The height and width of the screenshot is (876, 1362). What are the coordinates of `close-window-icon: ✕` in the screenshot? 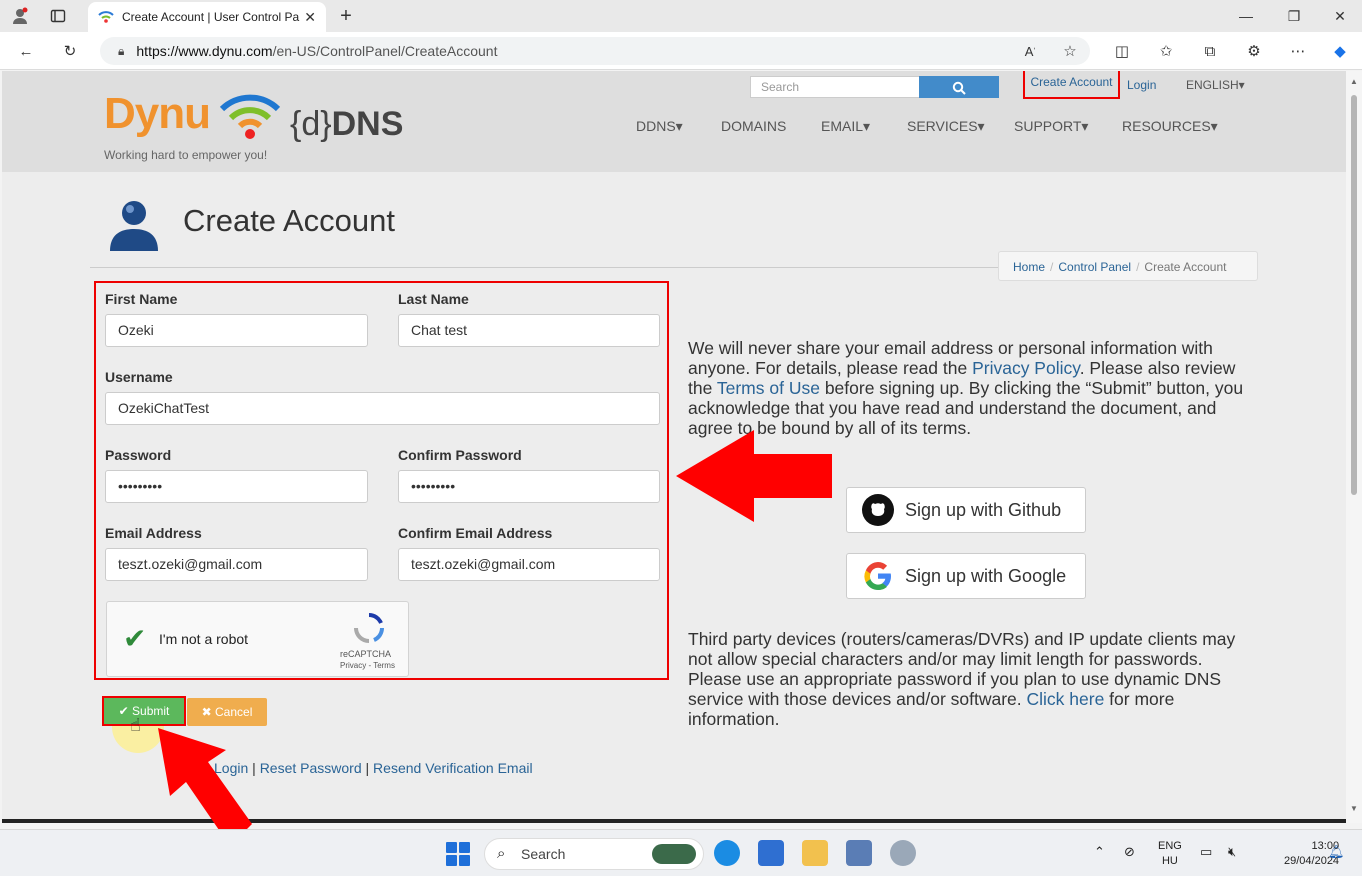 It's located at (1340, 16).